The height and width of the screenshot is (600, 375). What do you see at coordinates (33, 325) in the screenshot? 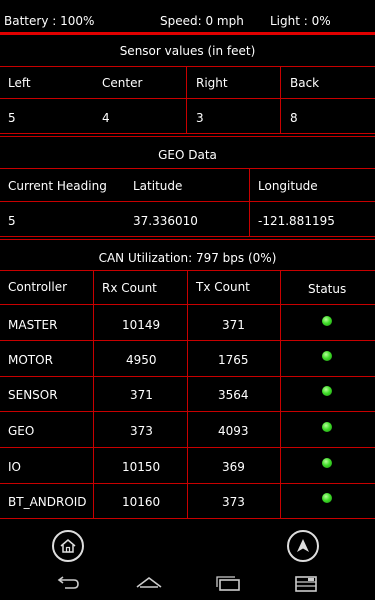
I see `row-controller: MASTER` at bounding box center [33, 325].